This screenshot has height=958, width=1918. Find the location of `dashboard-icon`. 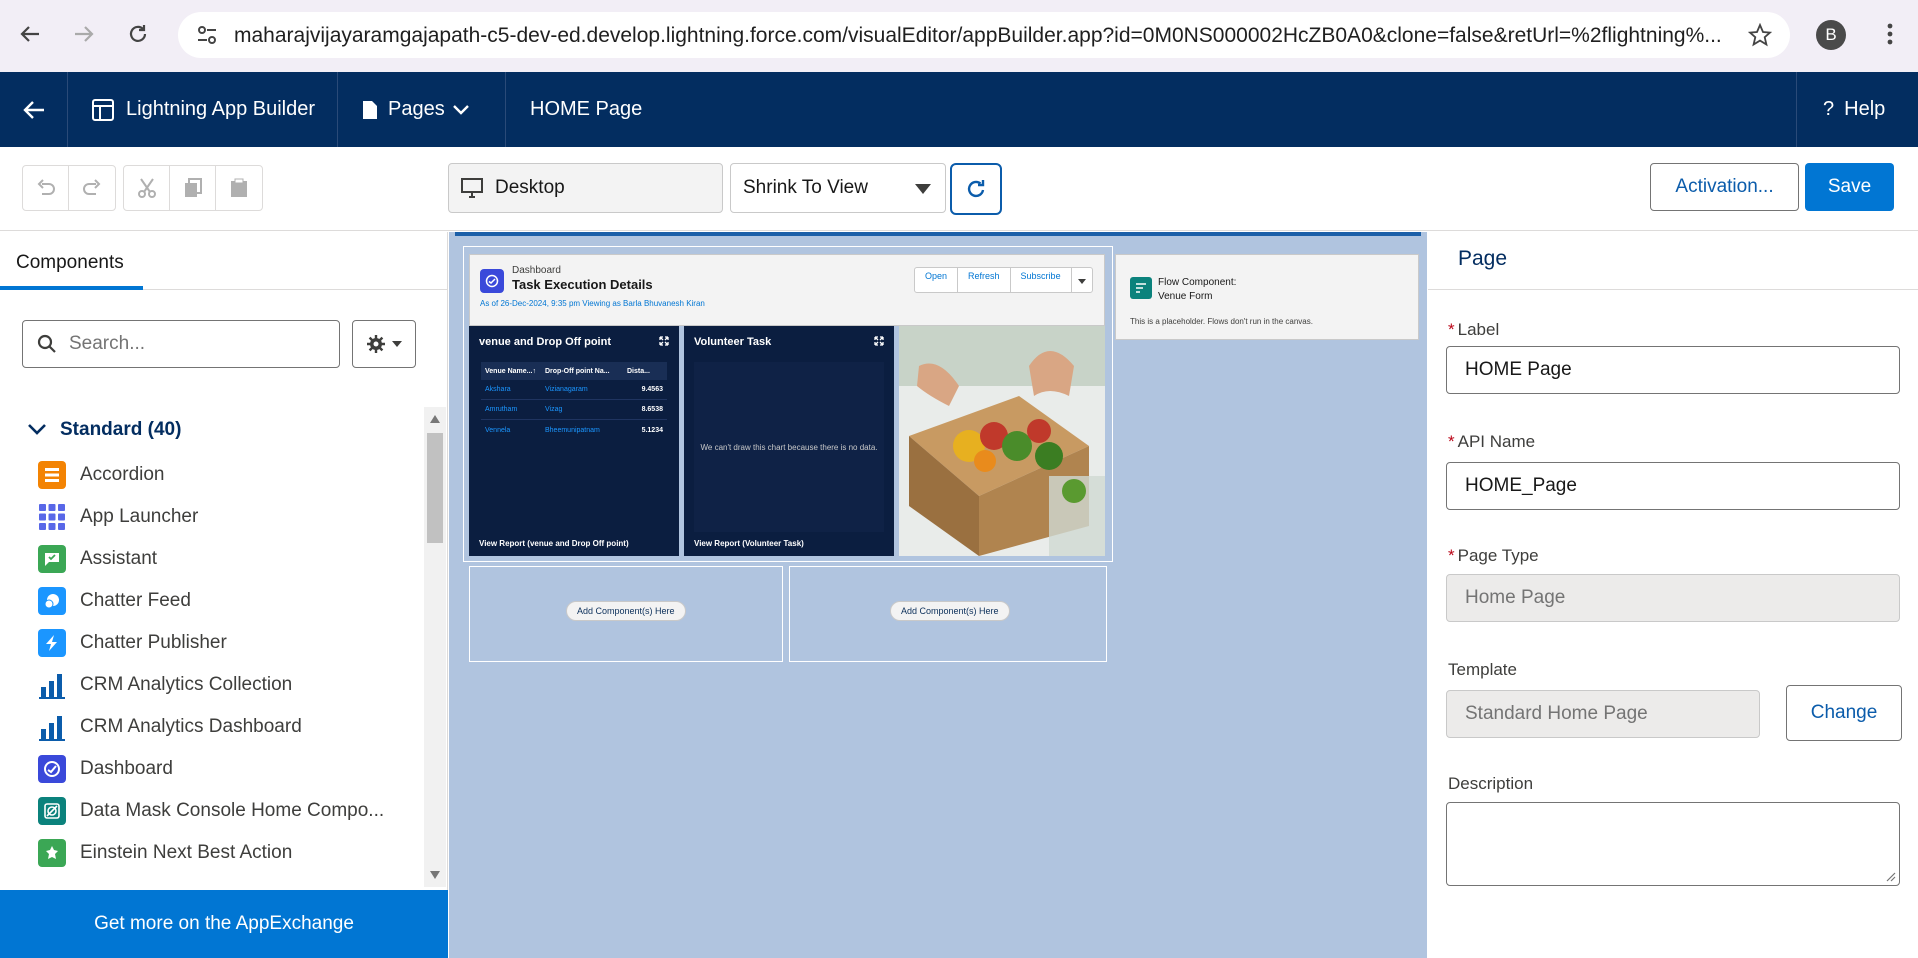

dashboard-icon is located at coordinates (492, 281).